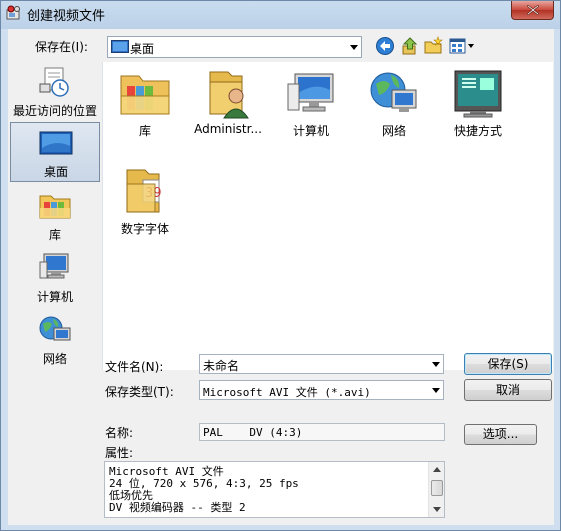  Describe the element at coordinates (139, 392) in the screenshot. I see `filetype-label: 保存类型(T):` at that location.